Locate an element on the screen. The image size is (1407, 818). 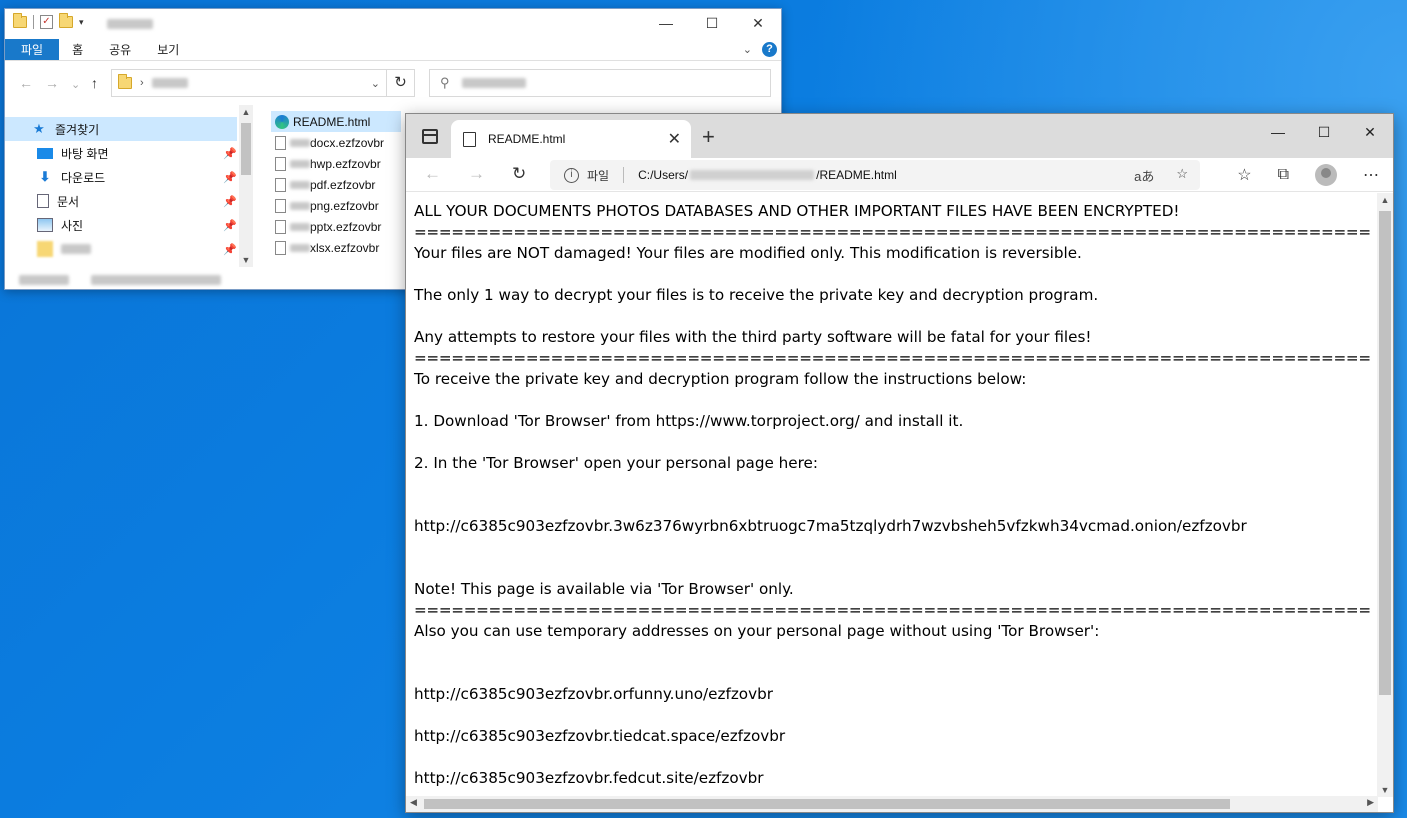
ribbon-tab-home: 홈 is located at coordinates (77, 49).